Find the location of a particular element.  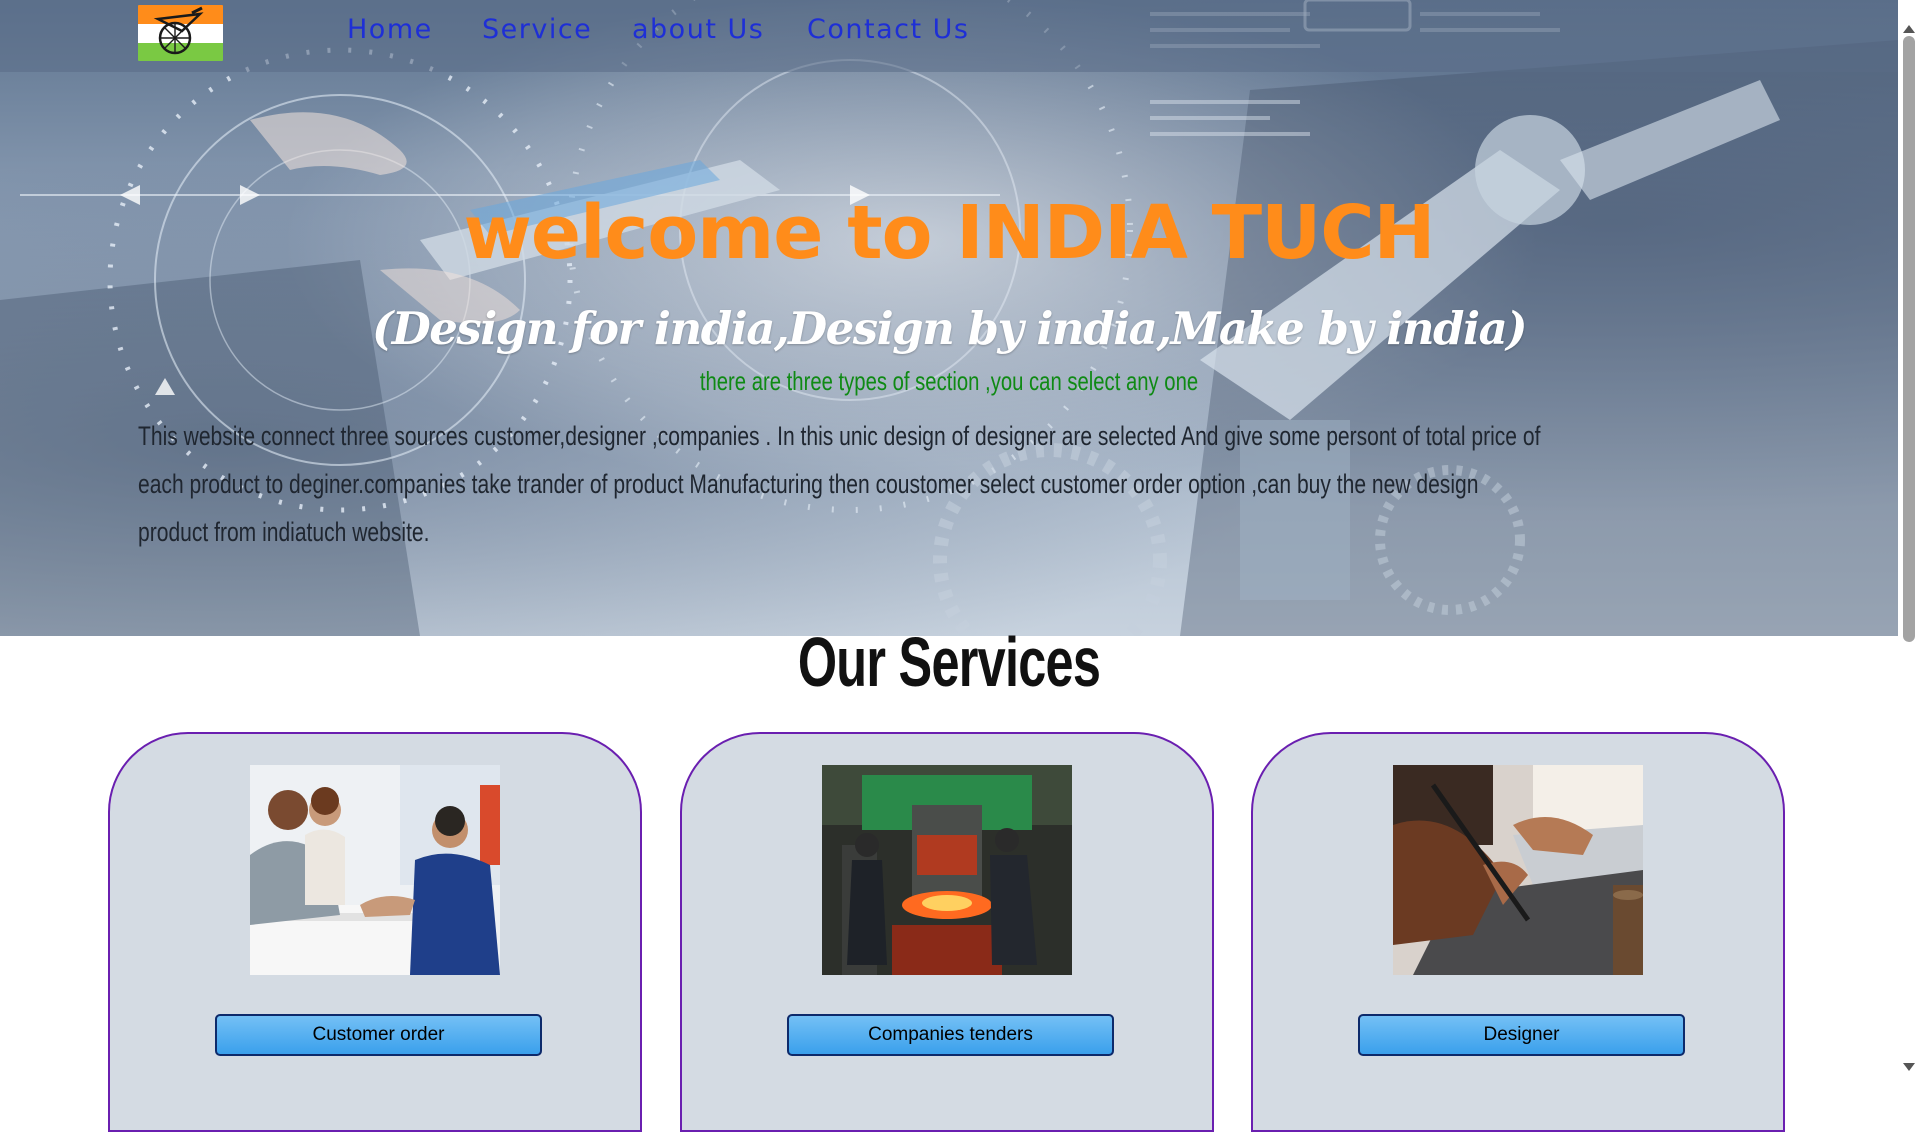

hero-title: welcome to INDIA TUCH is located at coordinates (949, 233).